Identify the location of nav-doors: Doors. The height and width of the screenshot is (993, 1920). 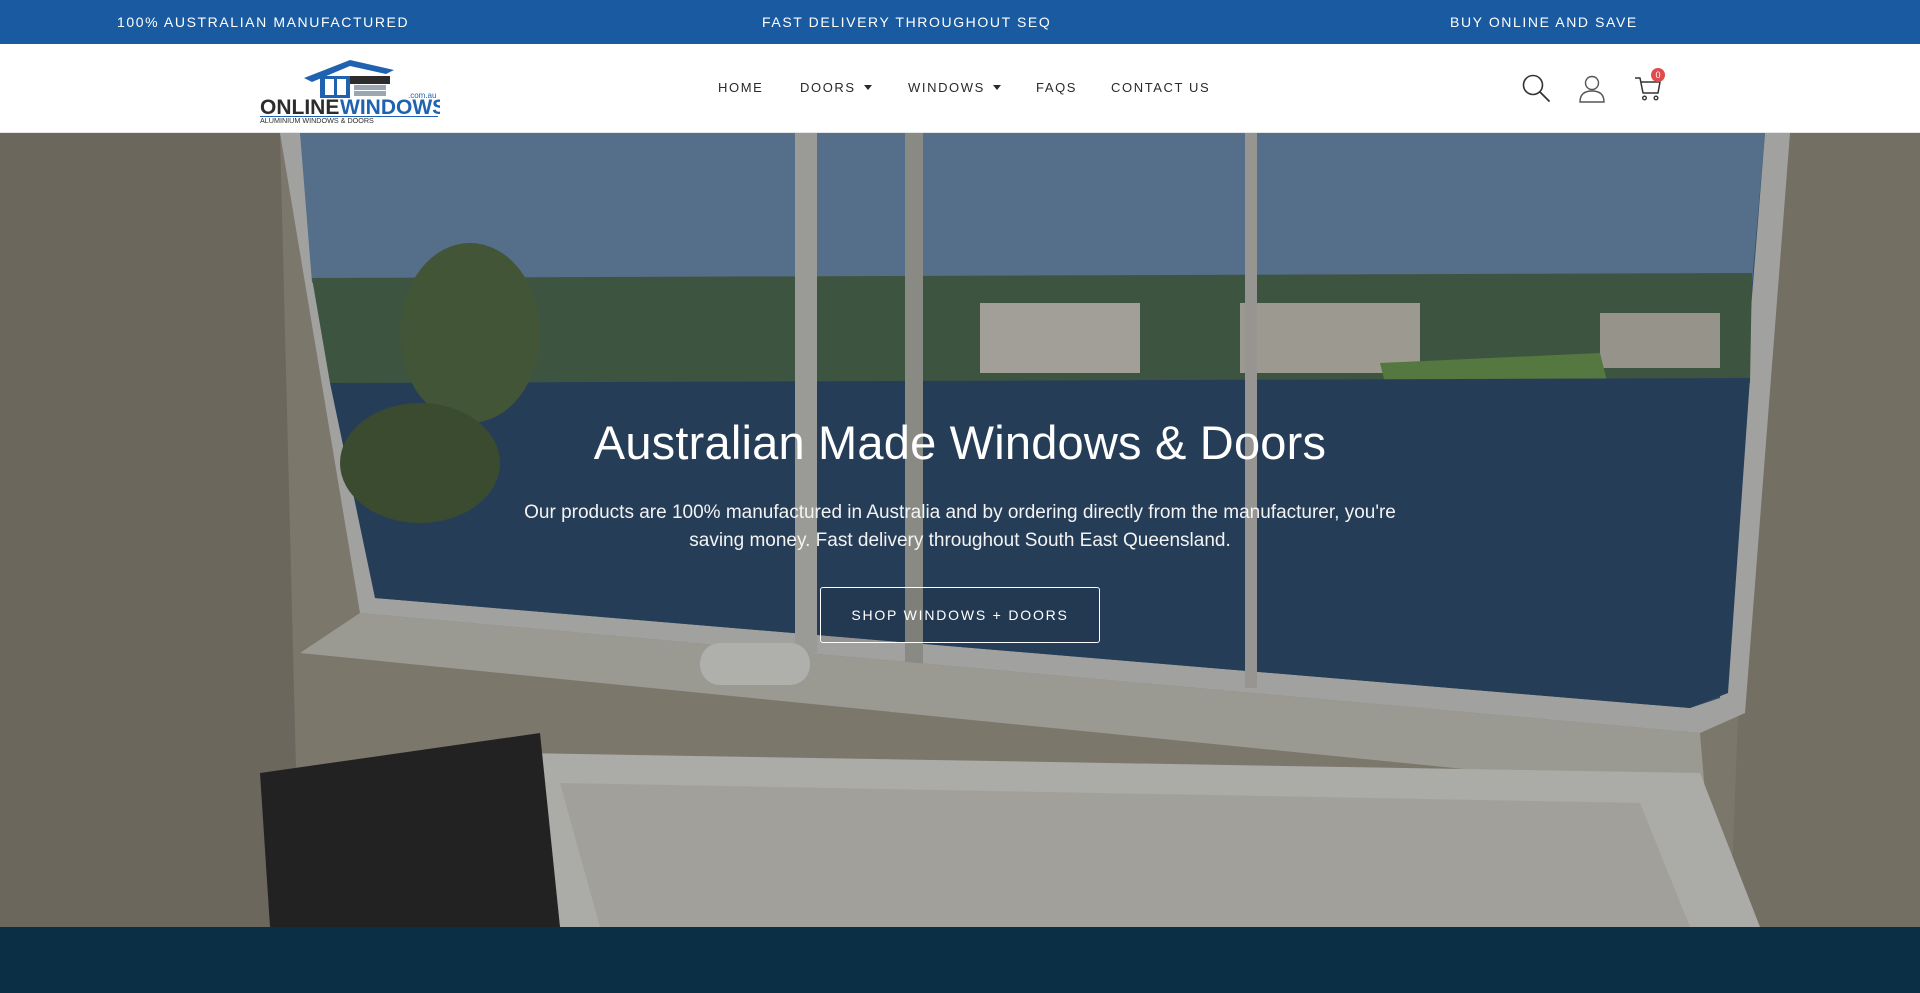
(836, 88).